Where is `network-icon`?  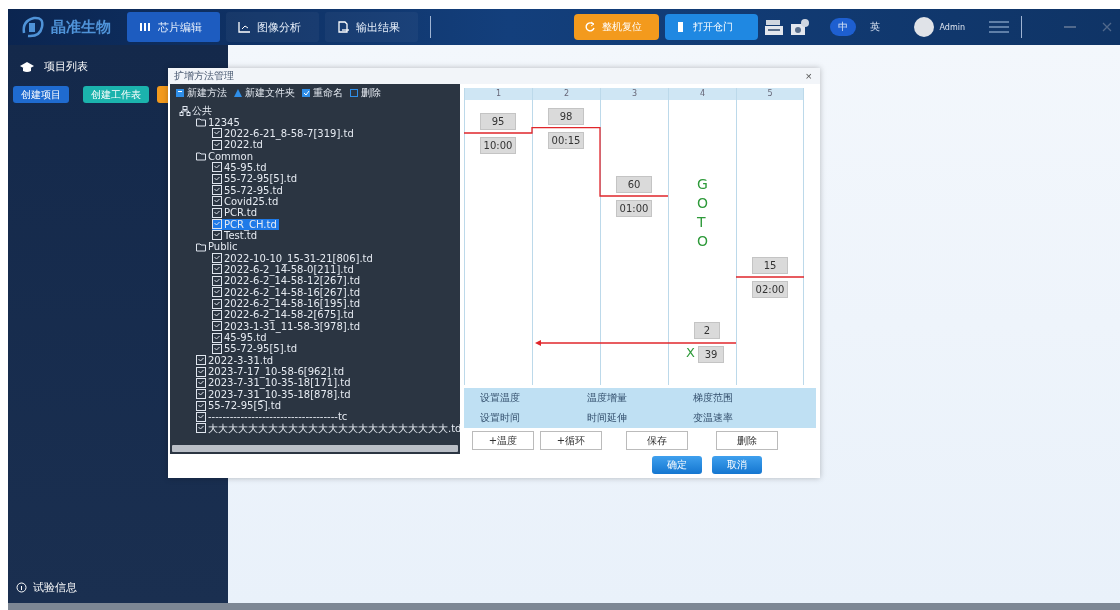 network-icon is located at coordinates (185, 110).